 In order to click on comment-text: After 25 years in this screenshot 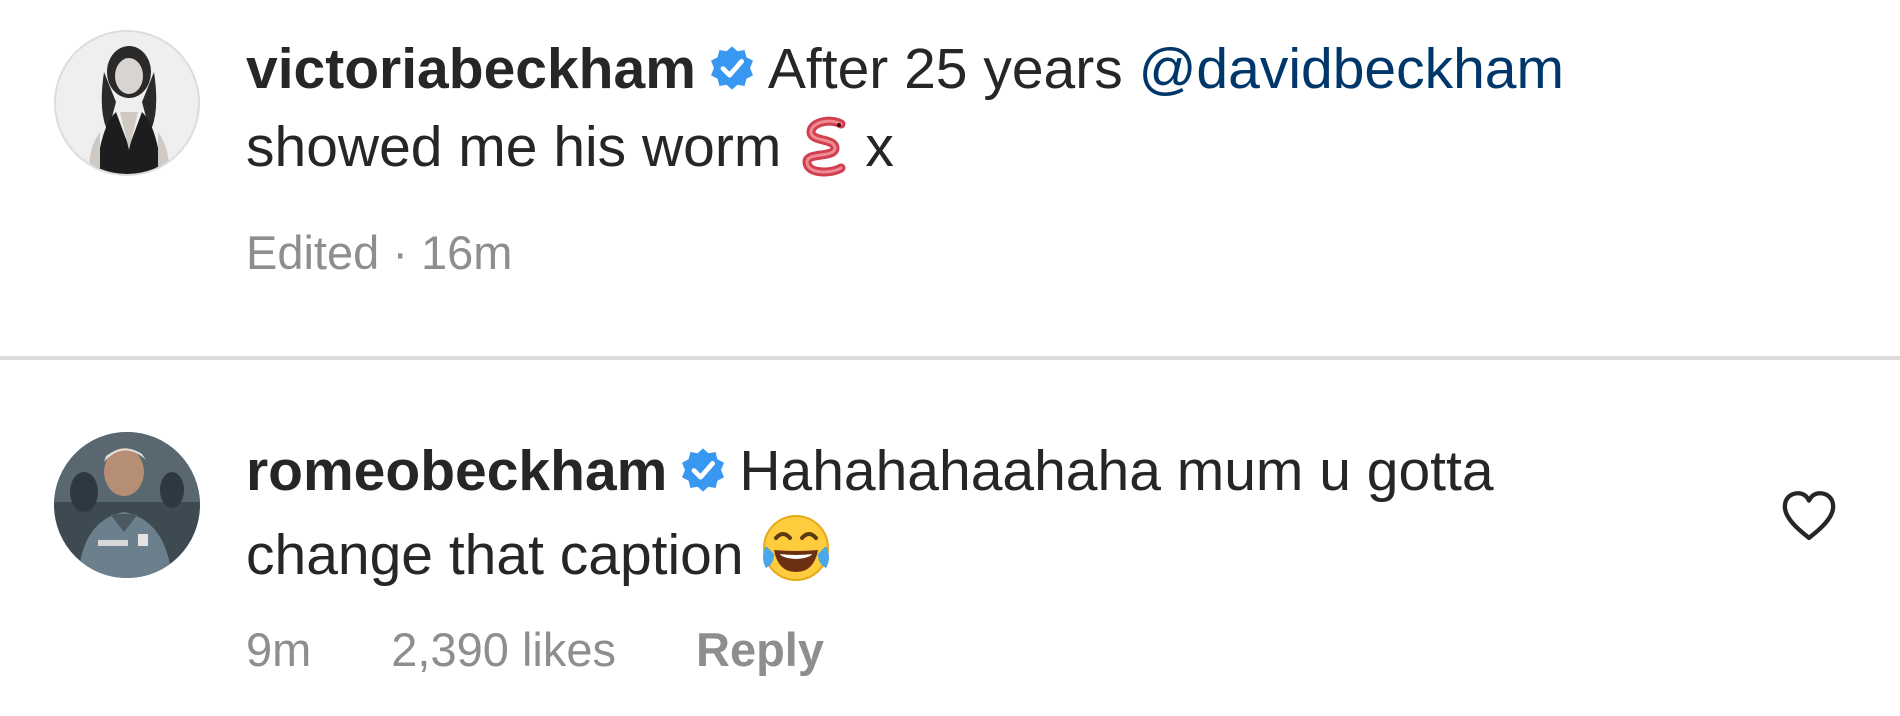, I will do `click(953, 69)`.